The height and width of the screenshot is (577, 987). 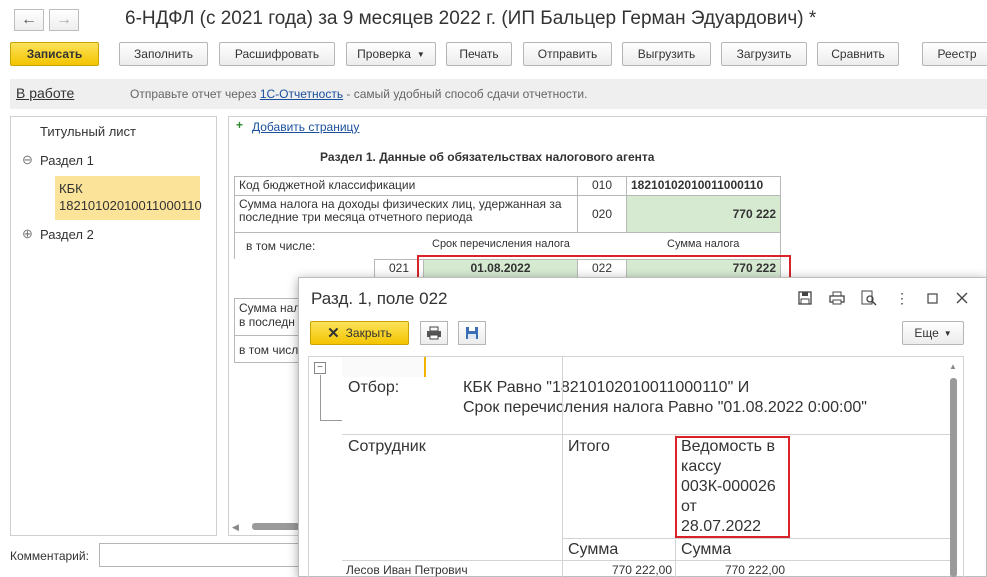 What do you see at coordinates (374, 387) in the screenshot?
I see `filter-label: Отбор:` at bounding box center [374, 387].